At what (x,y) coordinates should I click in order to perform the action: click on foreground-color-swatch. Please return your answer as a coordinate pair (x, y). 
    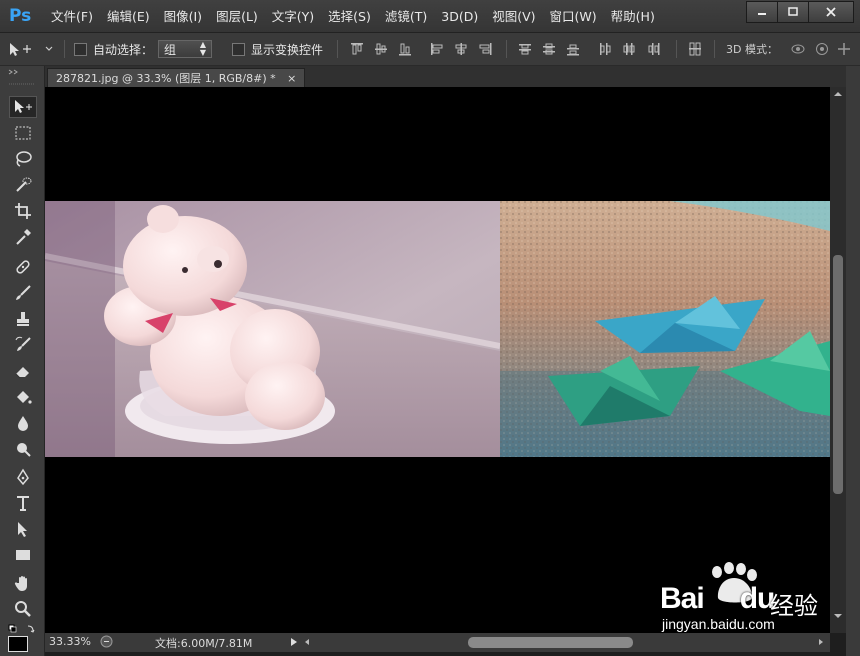
    Looking at the image, I should click on (18, 644).